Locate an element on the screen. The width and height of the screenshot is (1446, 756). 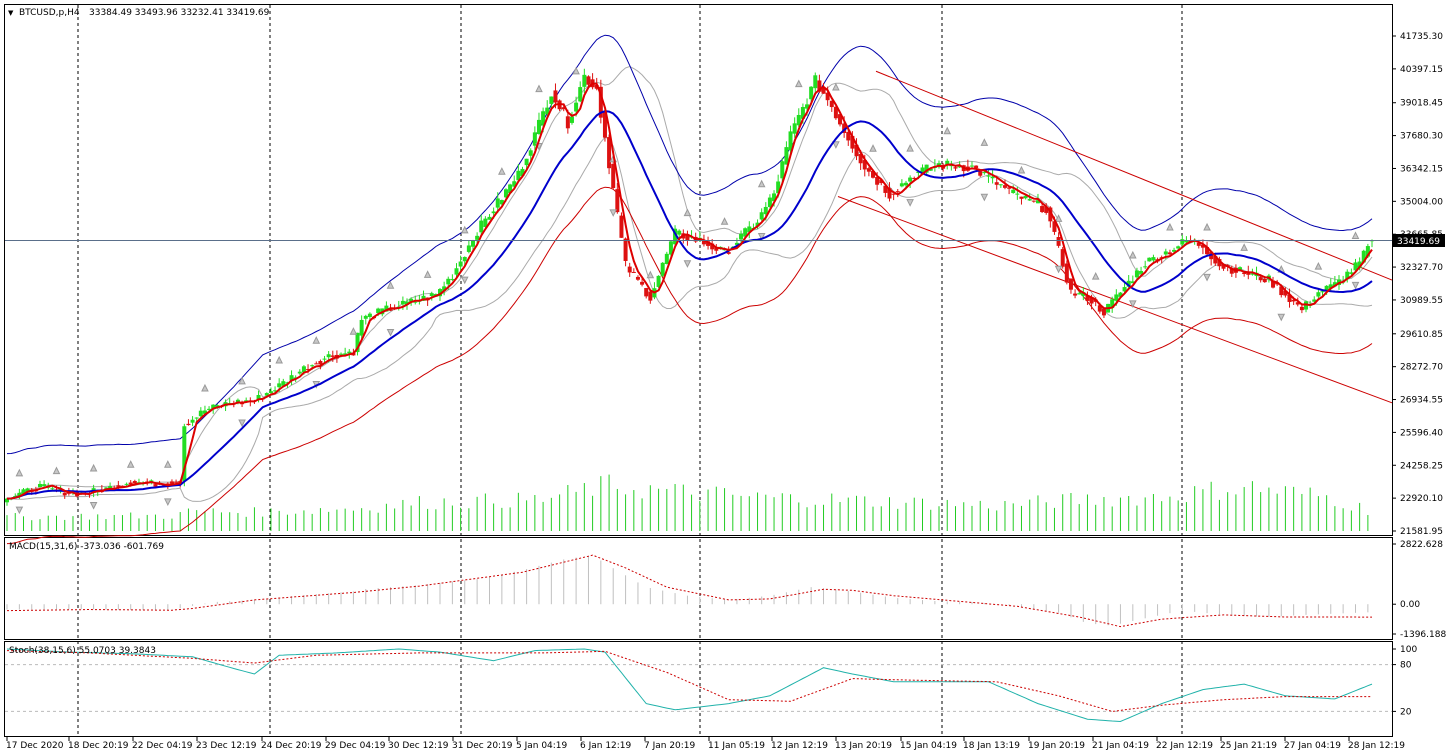
stochastic-indicator: 100 80 20 is located at coordinates (711, 684).